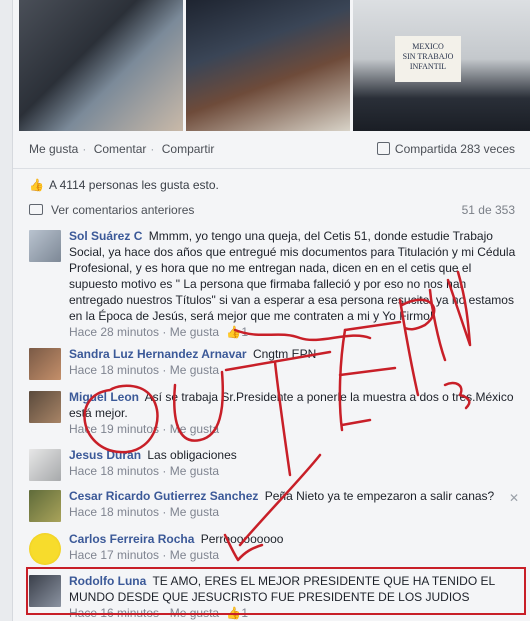 Image resolution: width=530 pixels, height=621 pixels. I want to click on comment-meta: Hace 19 minutos · Me gusta, so click(144, 429).